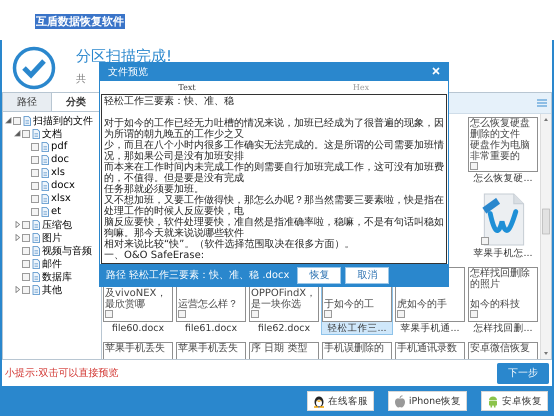 The image size is (554, 416). What do you see at coordinates (52, 289) in the screenshot?
I see `tree-item-label: 其他` at bounding box center [52, 289].